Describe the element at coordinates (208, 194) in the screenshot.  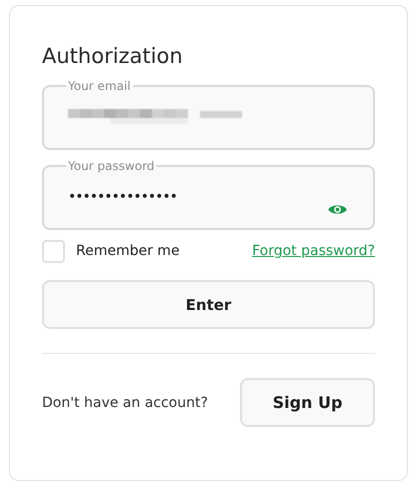
I see `password-field: Your password •••••••••••••••` at that location.